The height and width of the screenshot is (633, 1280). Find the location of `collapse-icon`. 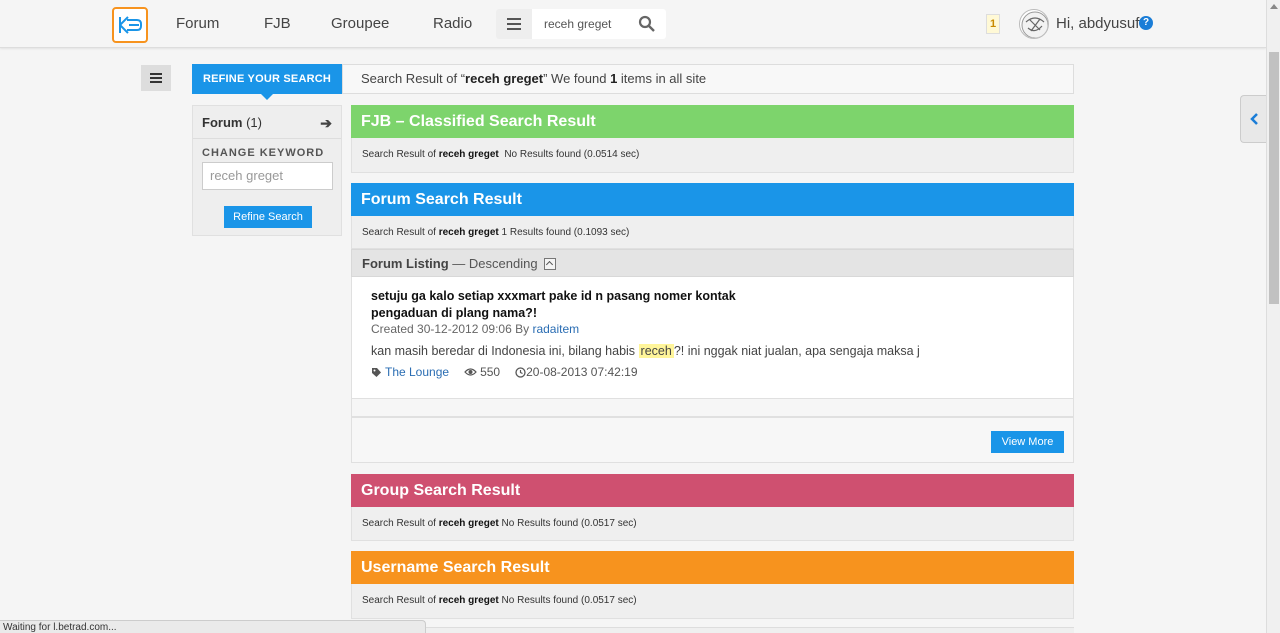

collapse-icon is located at coordinates (549, 263).